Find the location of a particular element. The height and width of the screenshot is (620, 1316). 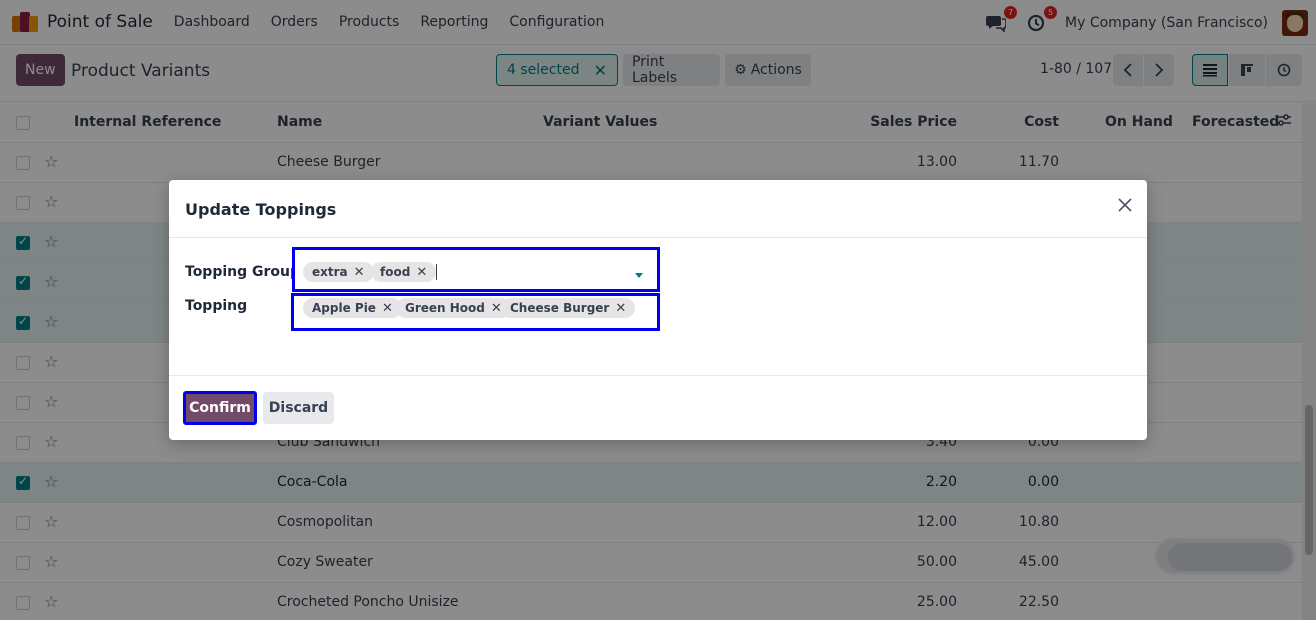

tag-label: food is located at coordinates (395, 272).